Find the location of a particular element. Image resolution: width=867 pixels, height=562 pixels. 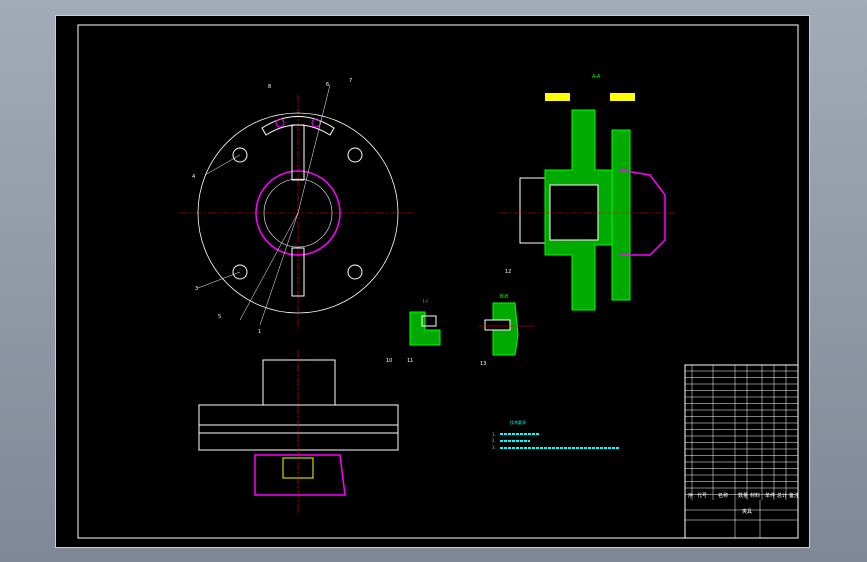

svg-text: 序 is located at coordinates (690, 495).